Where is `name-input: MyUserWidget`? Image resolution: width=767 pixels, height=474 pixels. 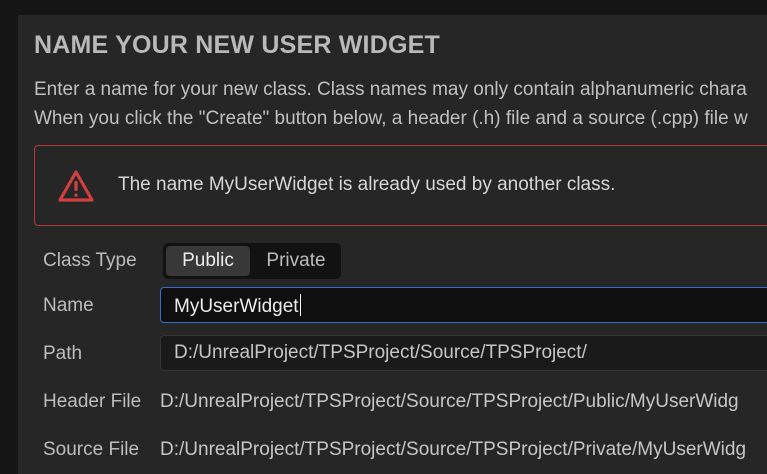 name-input: MyUserWidget is located at coordinates (463, 305).